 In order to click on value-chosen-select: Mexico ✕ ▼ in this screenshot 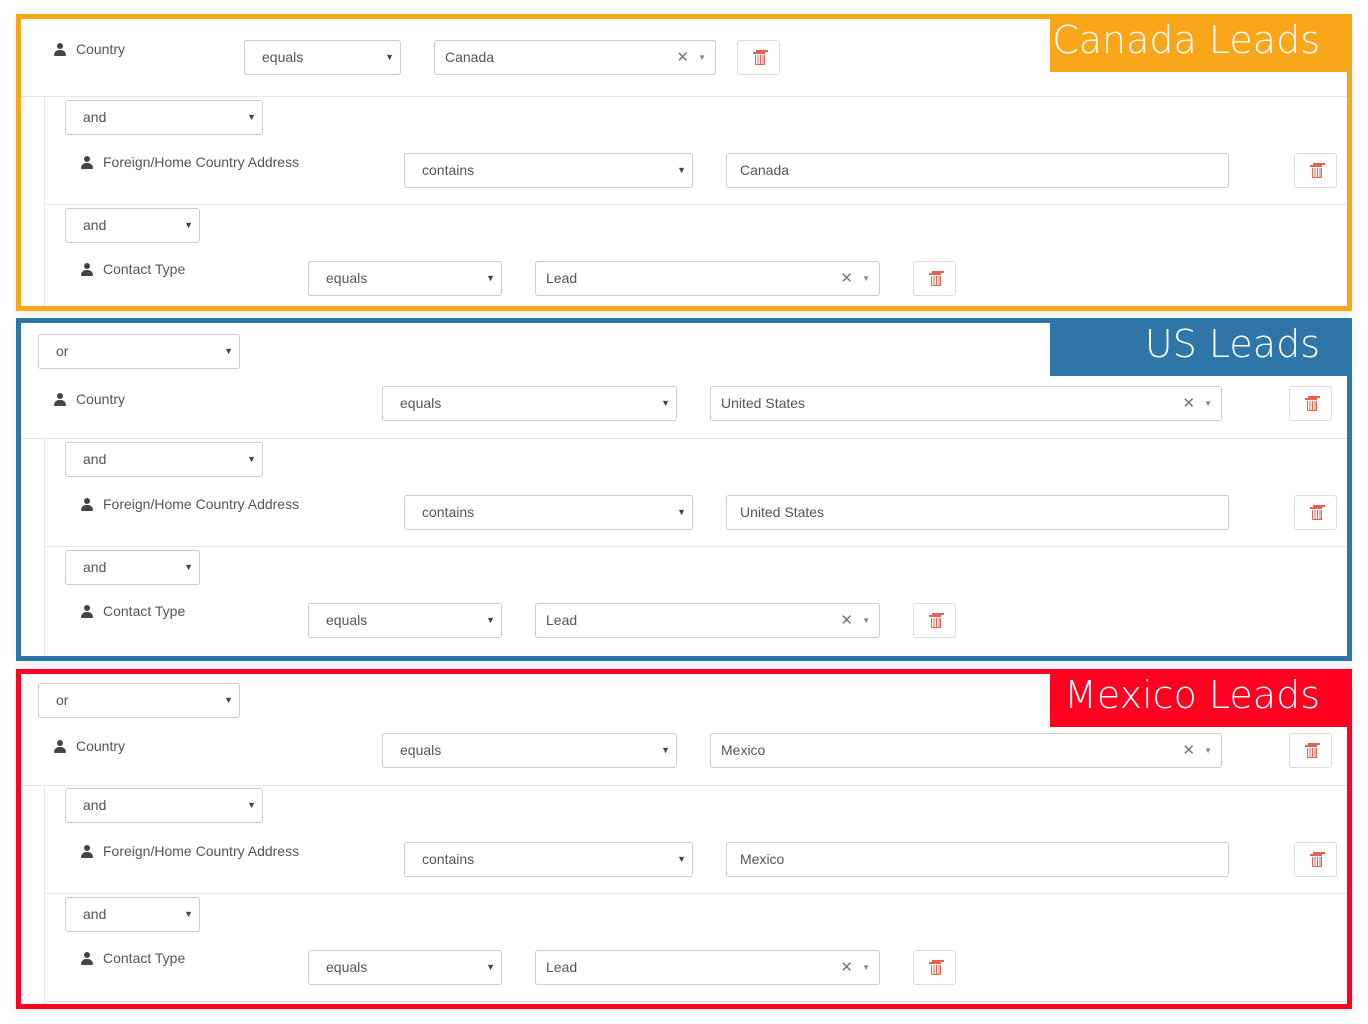, I will do `click(966, 750)`.